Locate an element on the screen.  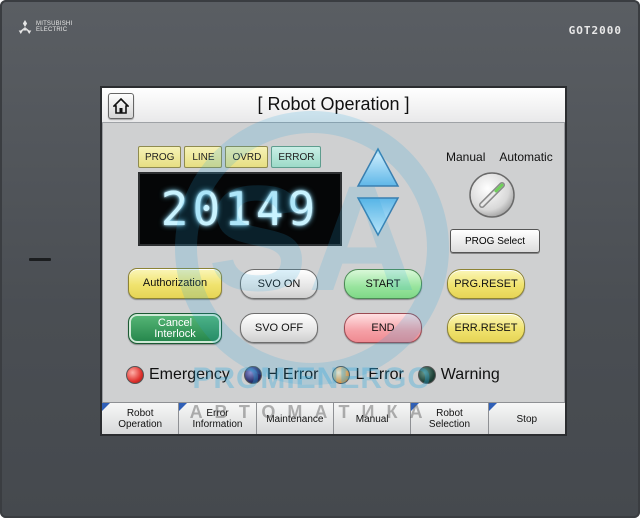
indicator-line: LINE is located at coordinates (203, 157).